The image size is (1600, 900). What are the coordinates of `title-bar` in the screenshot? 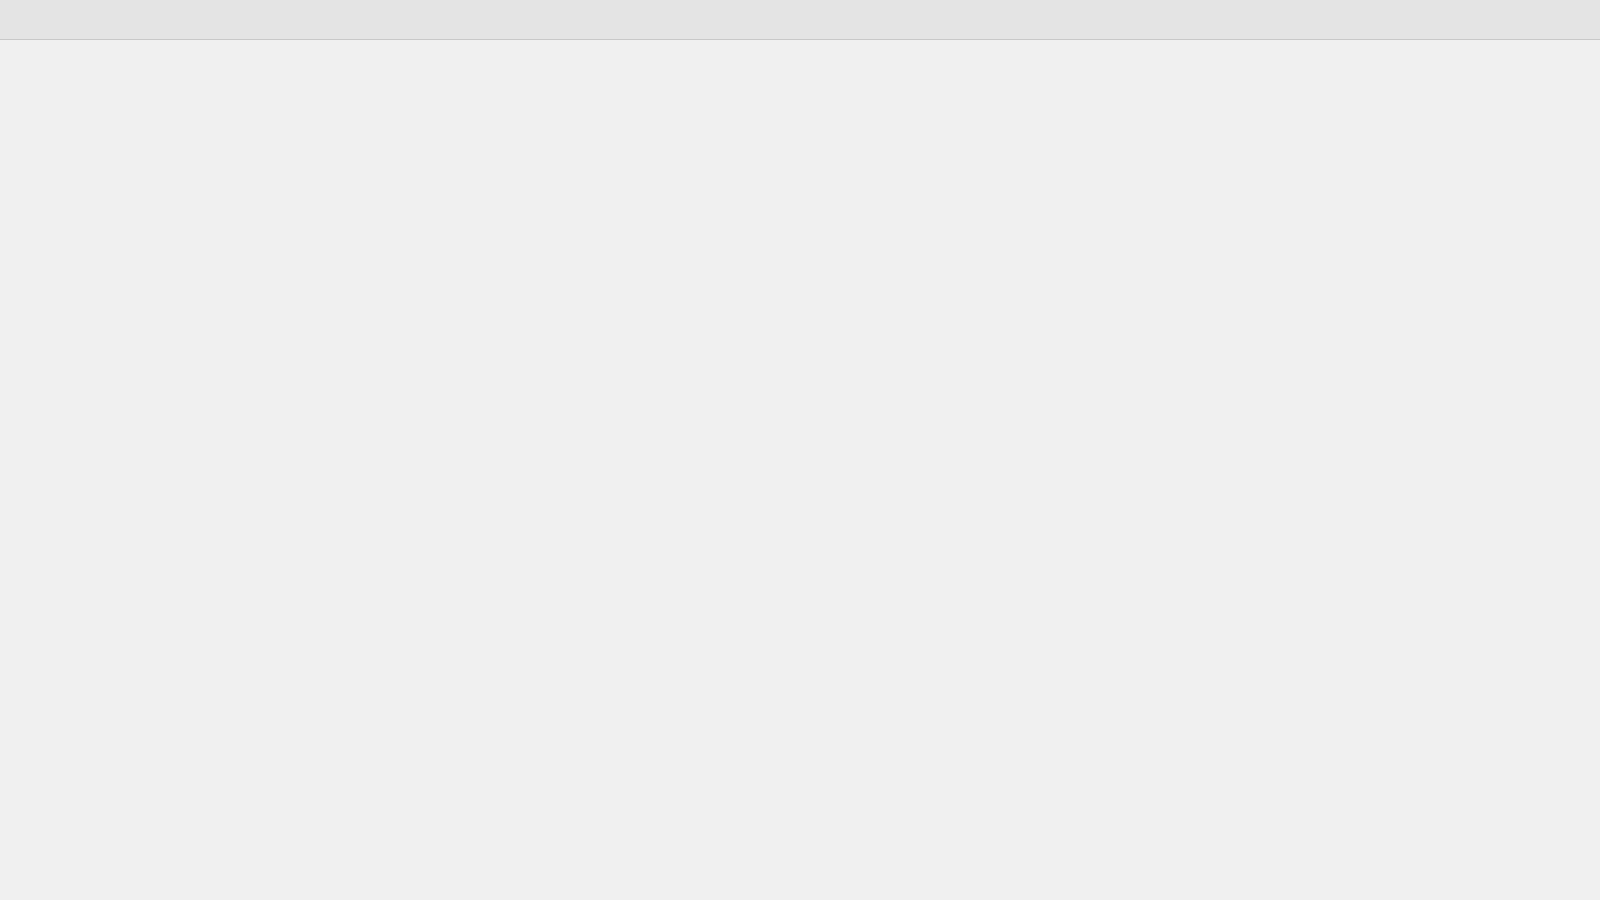 It's located at (800, 20).